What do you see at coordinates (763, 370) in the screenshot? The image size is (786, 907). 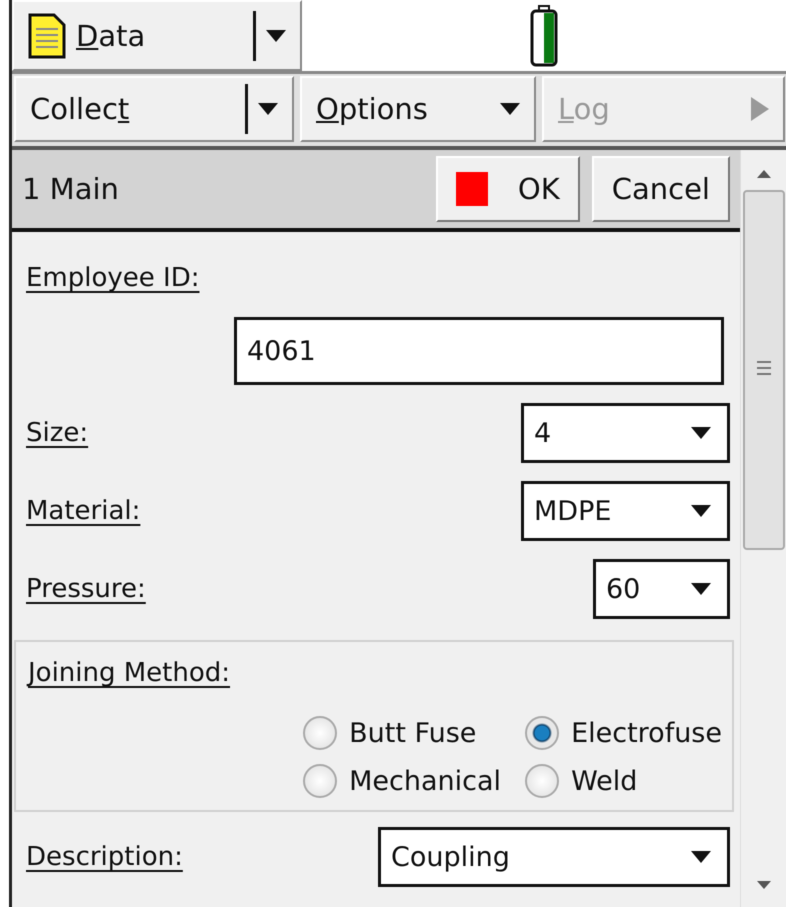 I see `scroll-thumb` at bounding box center [763, 370].